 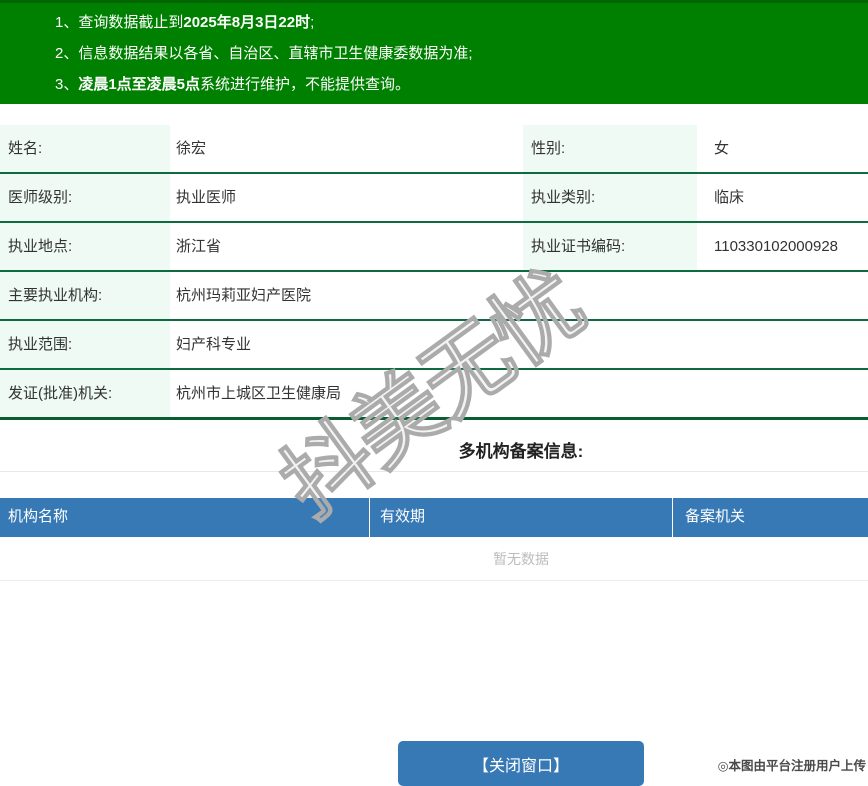 I want to click on table-row-issuer: 发证(批准)机关: 杭州市上城区卫生健康局, so click(x=434, y=395).